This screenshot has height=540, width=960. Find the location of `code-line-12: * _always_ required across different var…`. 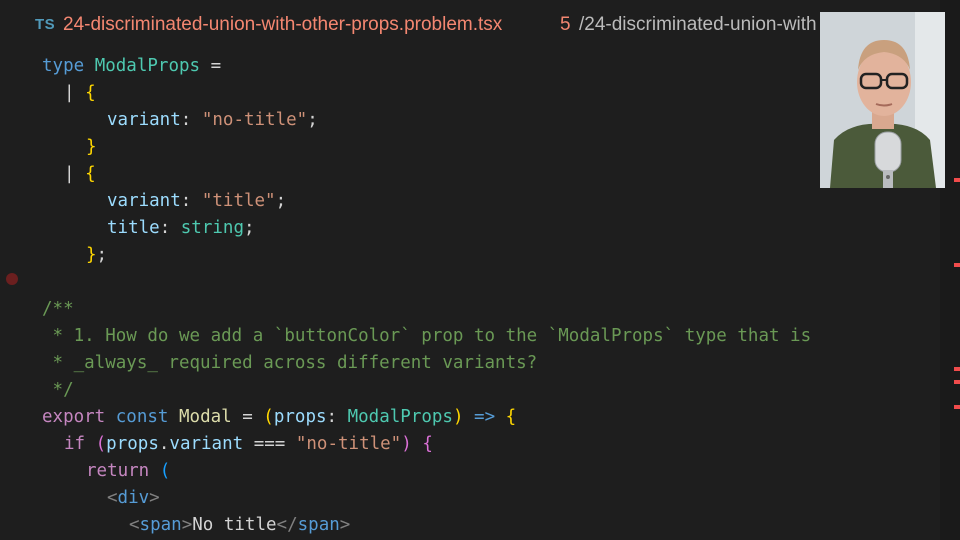

code-line-12: * _always_ required across different var… is located at coordinates (290, 363).